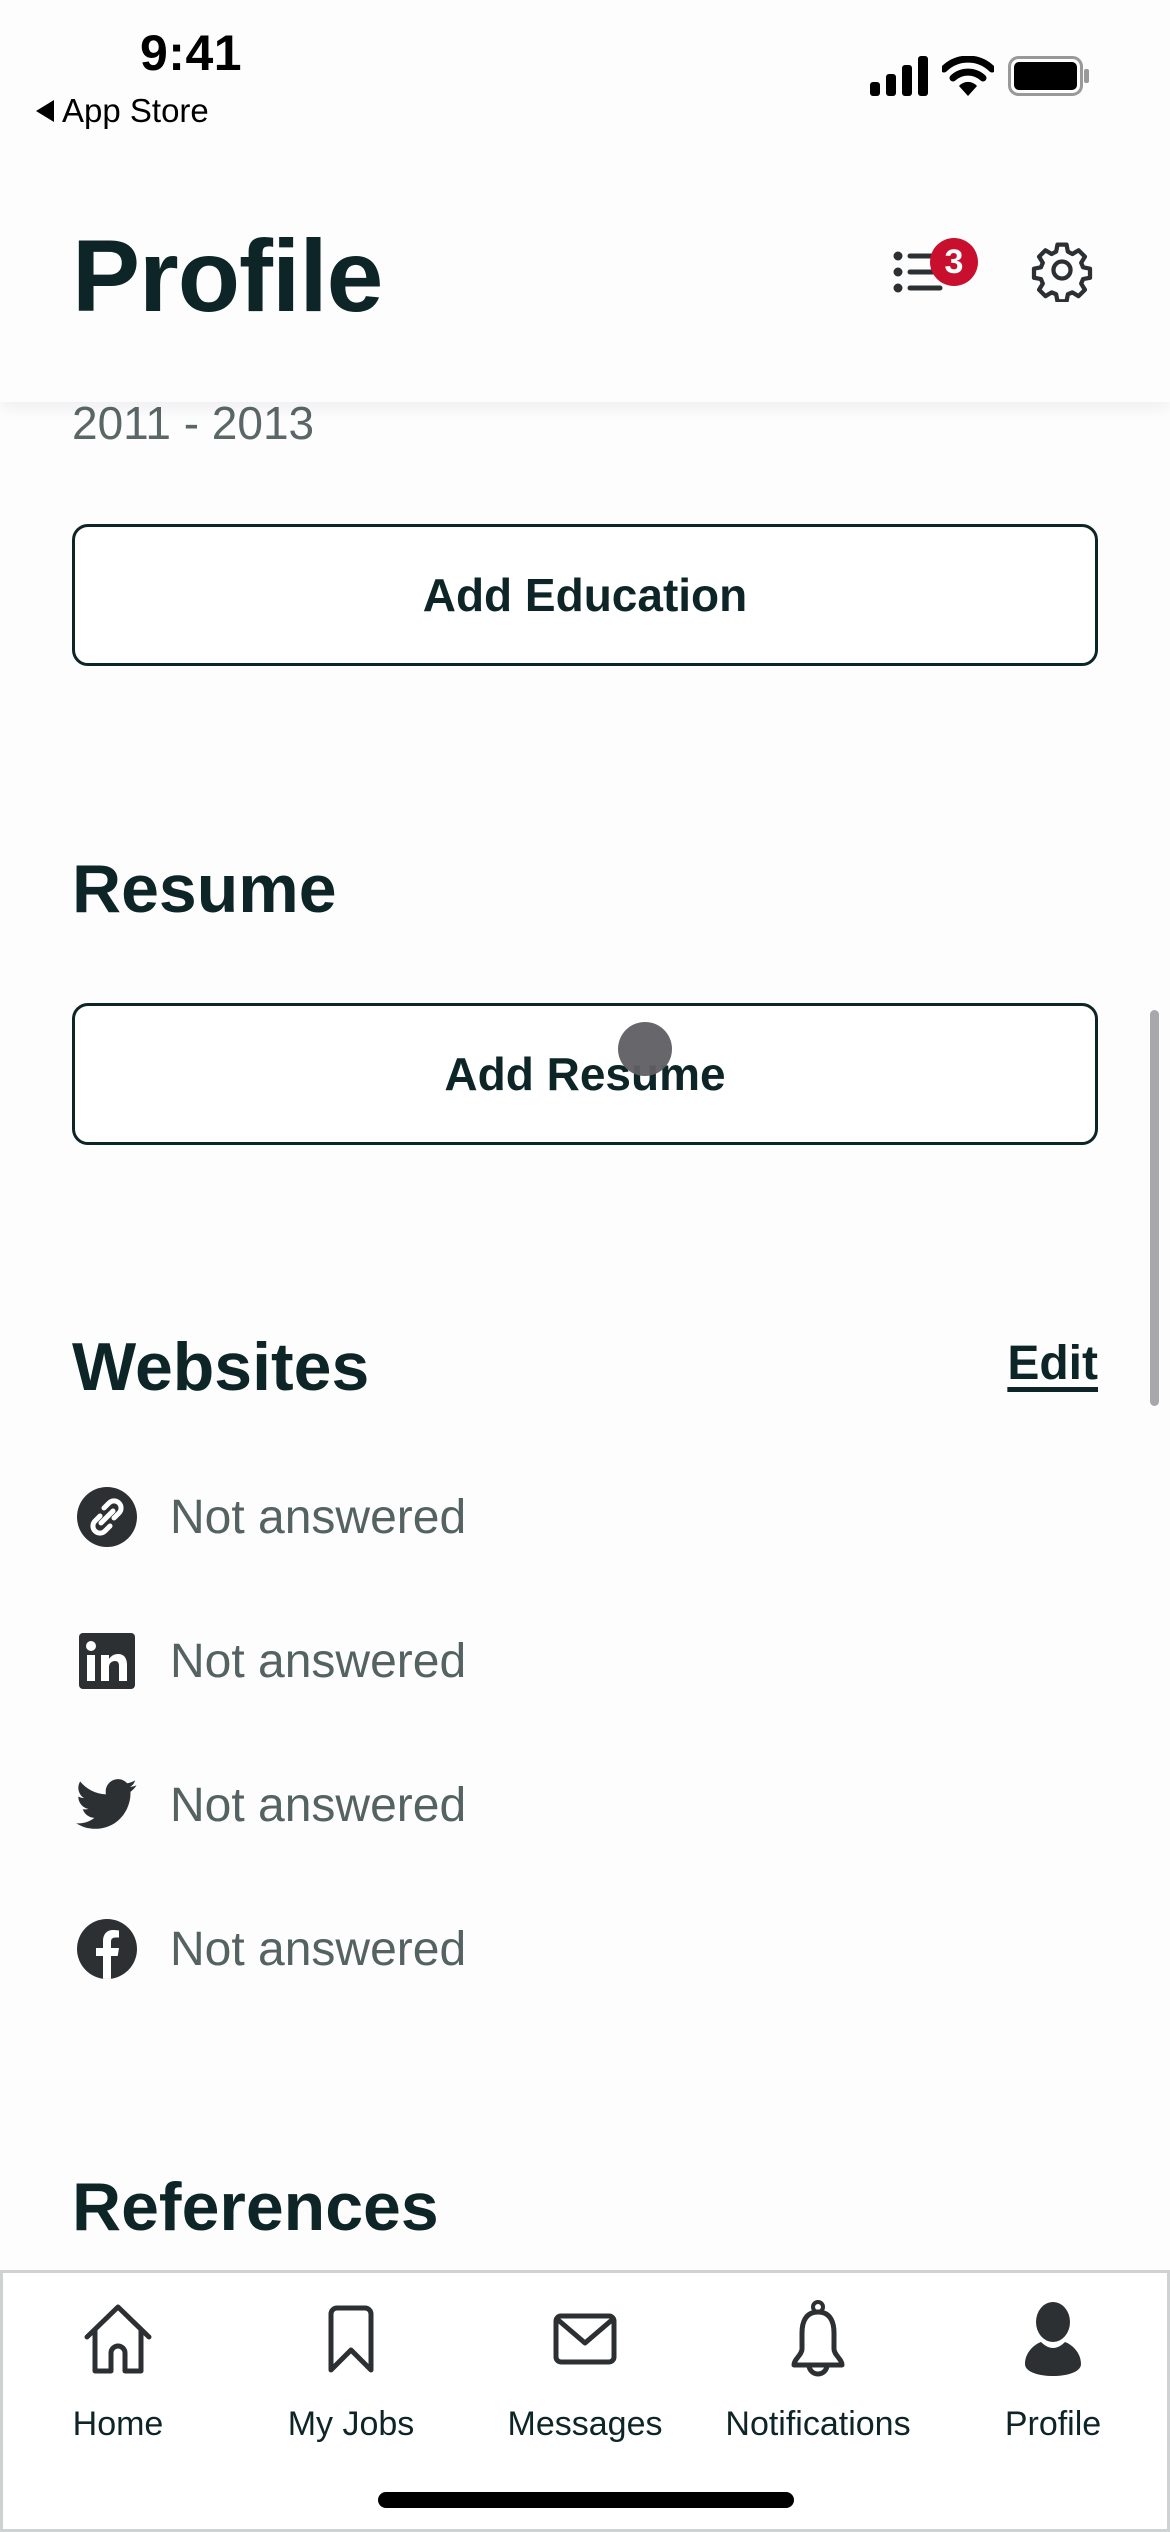  What do you see at coordinates (318, 1517) in the screenshot?
I see `website-value: Not answered` at bounding box center [318, 1517].